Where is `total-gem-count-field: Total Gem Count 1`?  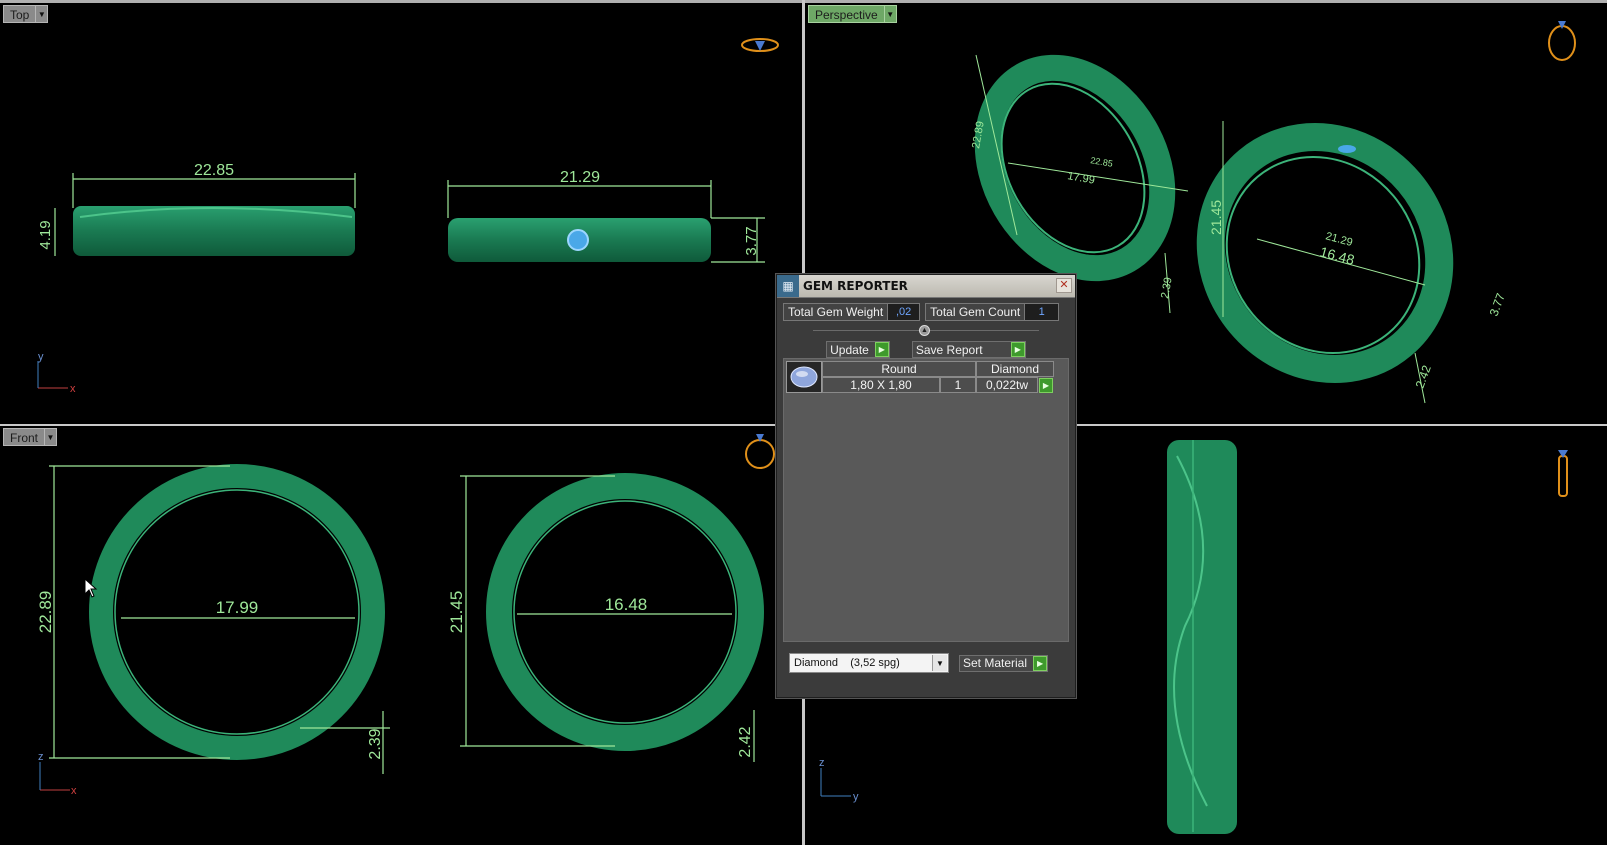 total-gem-count-field: Total Gem Count 1 is located at coordinates (992, 312).